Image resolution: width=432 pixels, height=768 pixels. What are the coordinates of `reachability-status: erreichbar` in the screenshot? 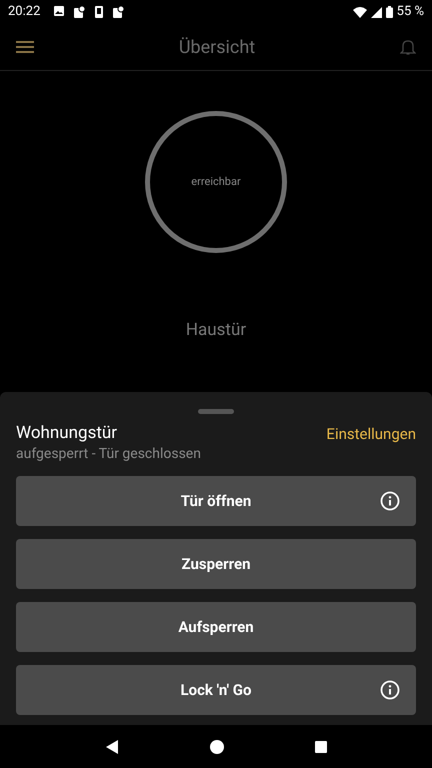 It's located at (216, 182).